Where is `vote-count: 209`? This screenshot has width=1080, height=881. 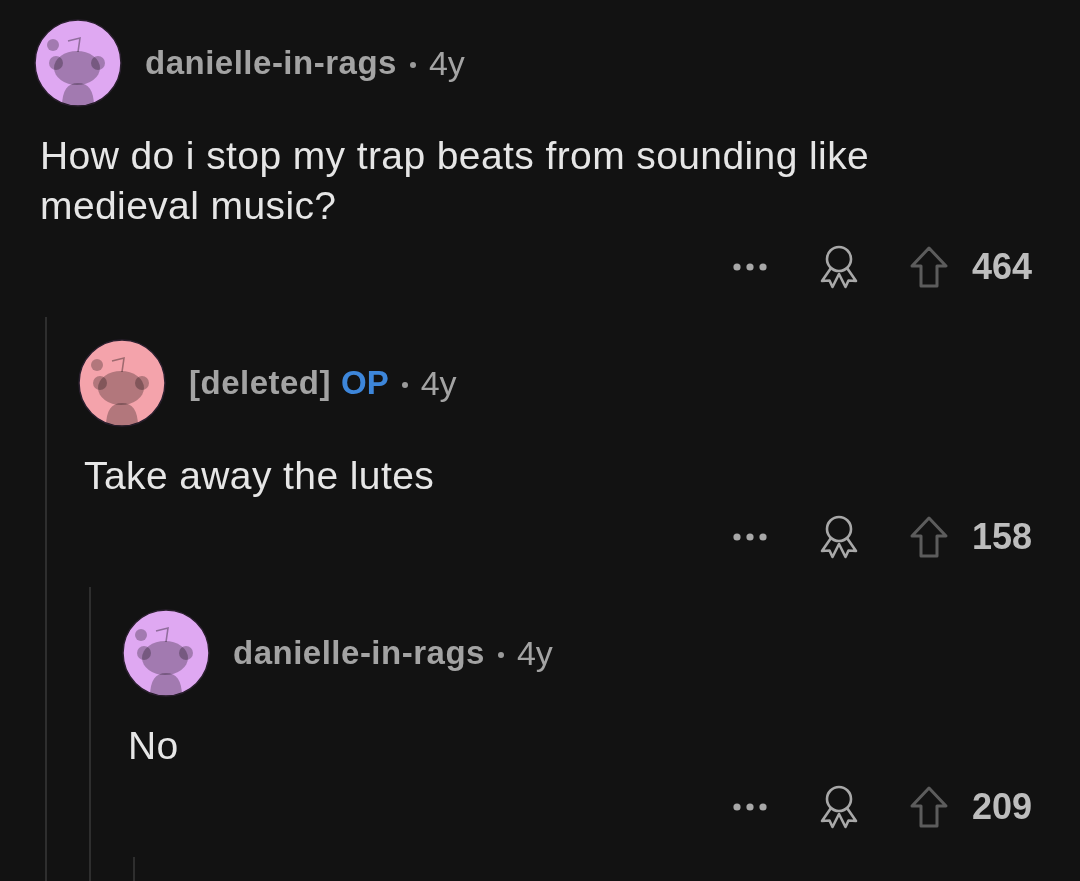 vote-count: 209 is located at coordinates (1001, 807).